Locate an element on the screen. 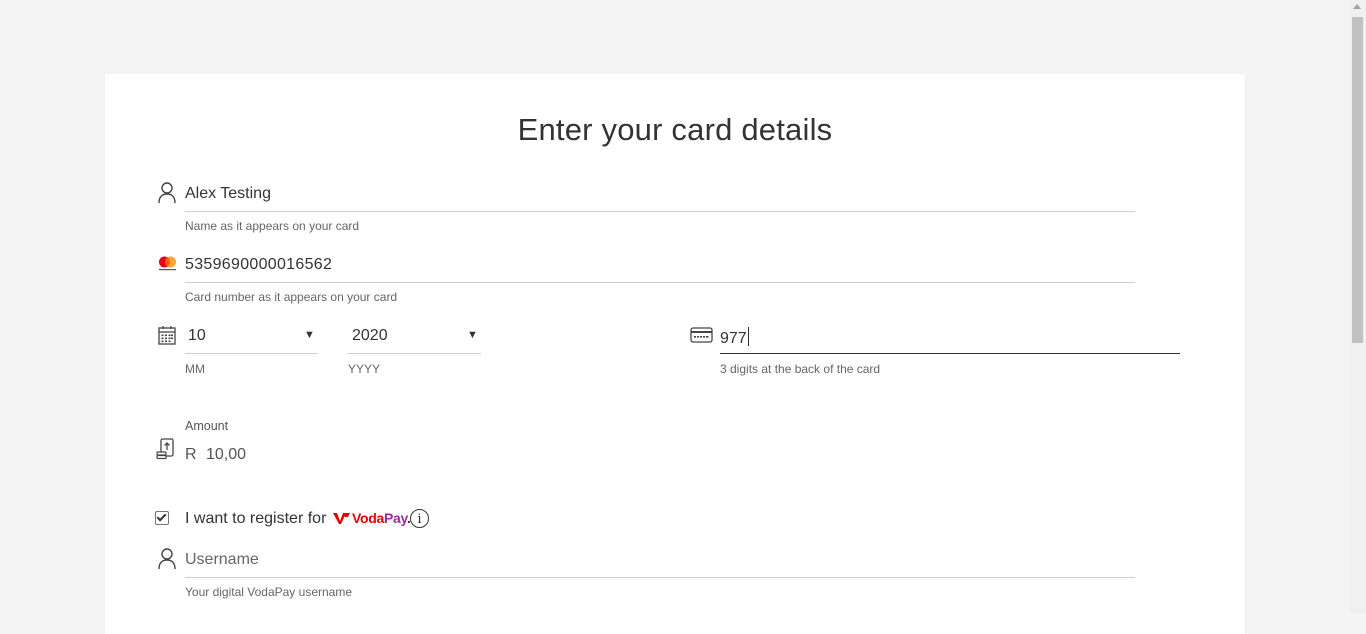  scrollbar-thumb is located at coordinates (1357, 180).